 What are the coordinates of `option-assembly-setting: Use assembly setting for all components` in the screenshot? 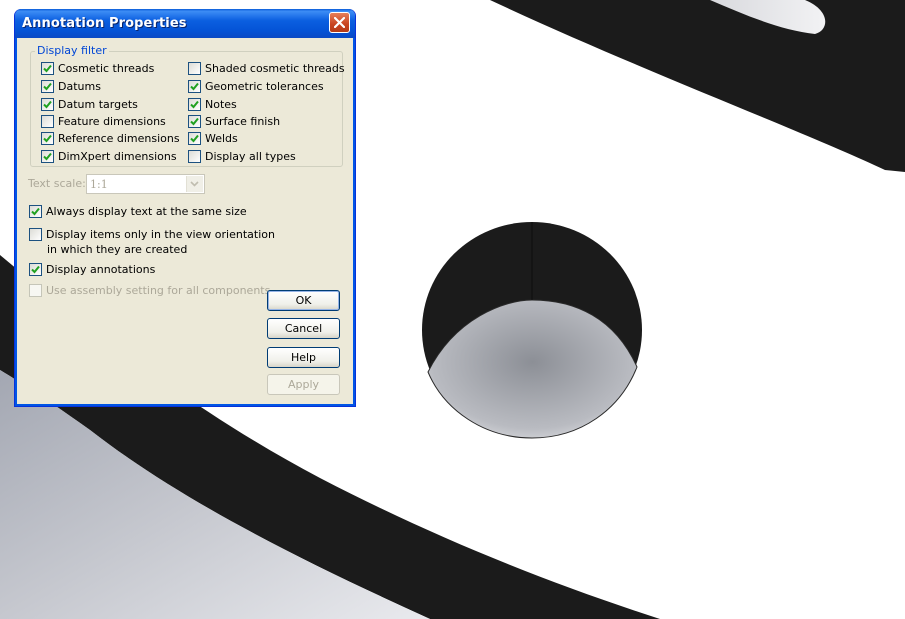 It's located at (149, 290).